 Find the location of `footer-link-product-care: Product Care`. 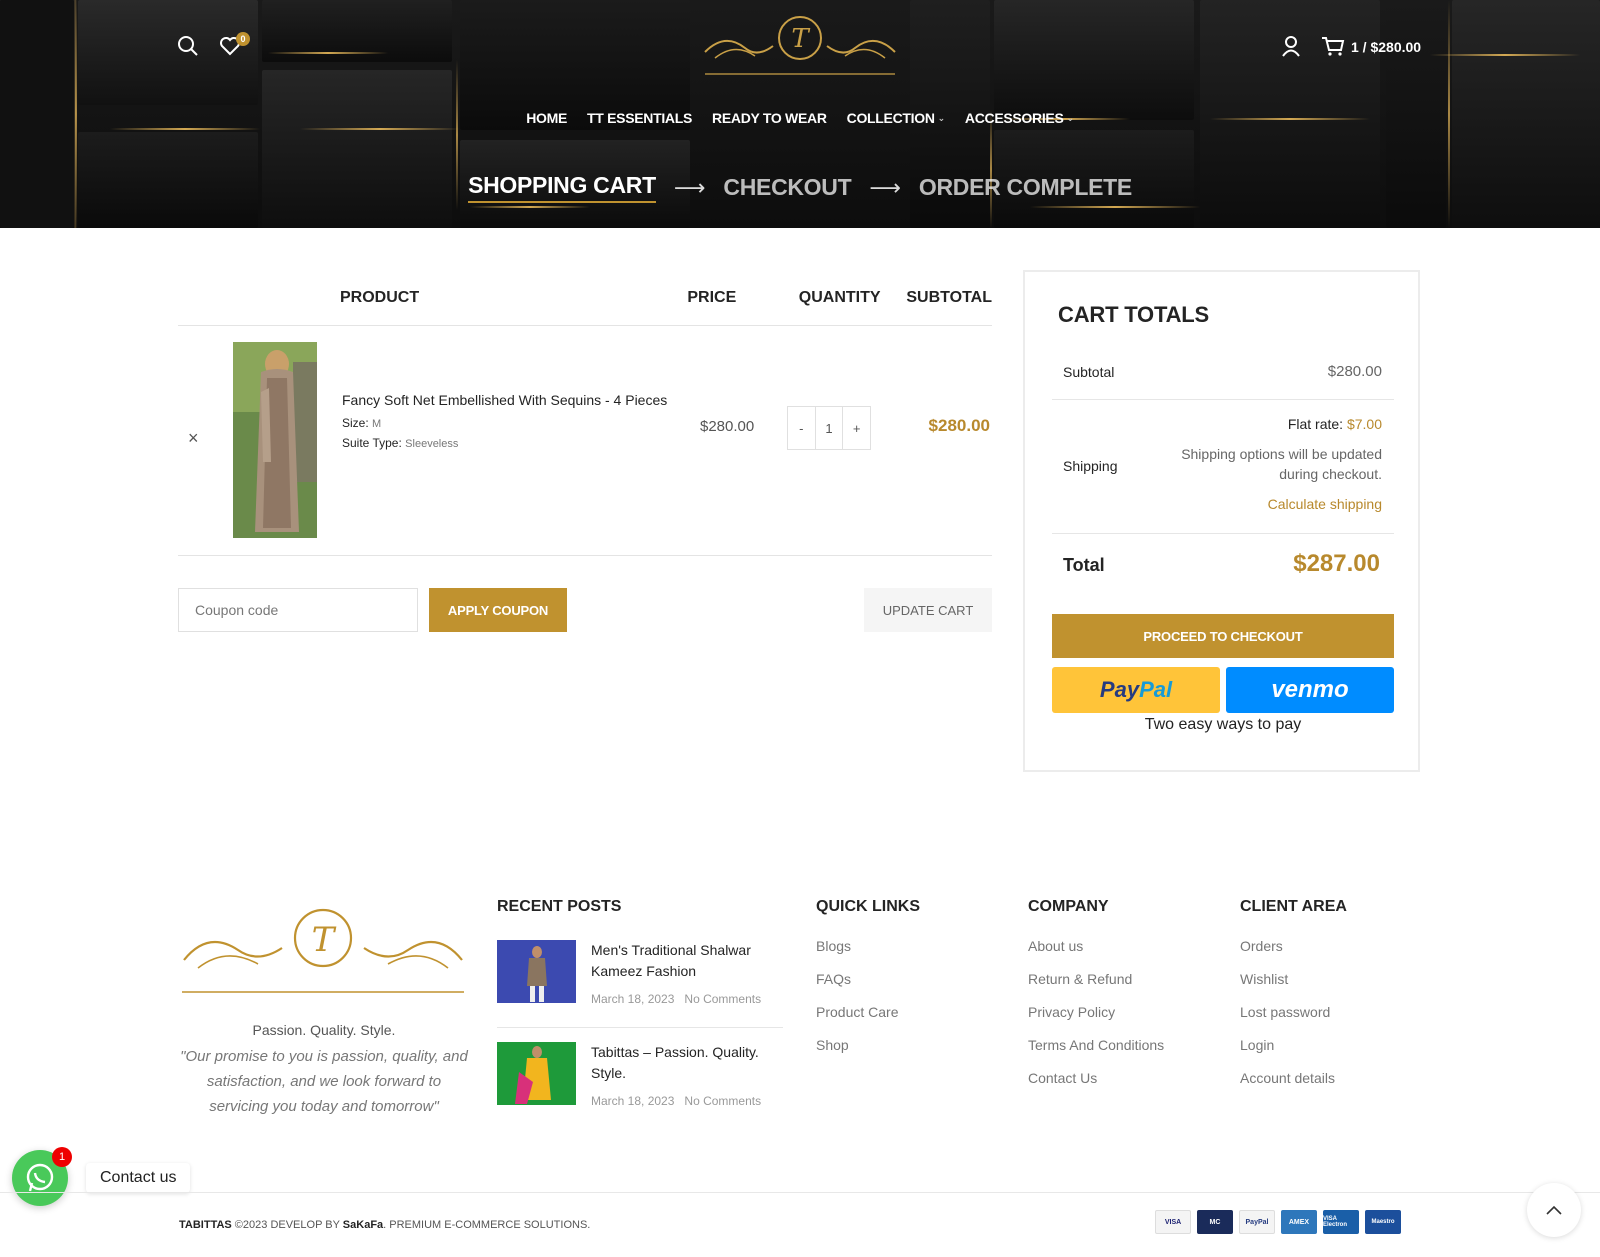

footer-link-product-care: Product Care is located at coordinates (868, 1012).